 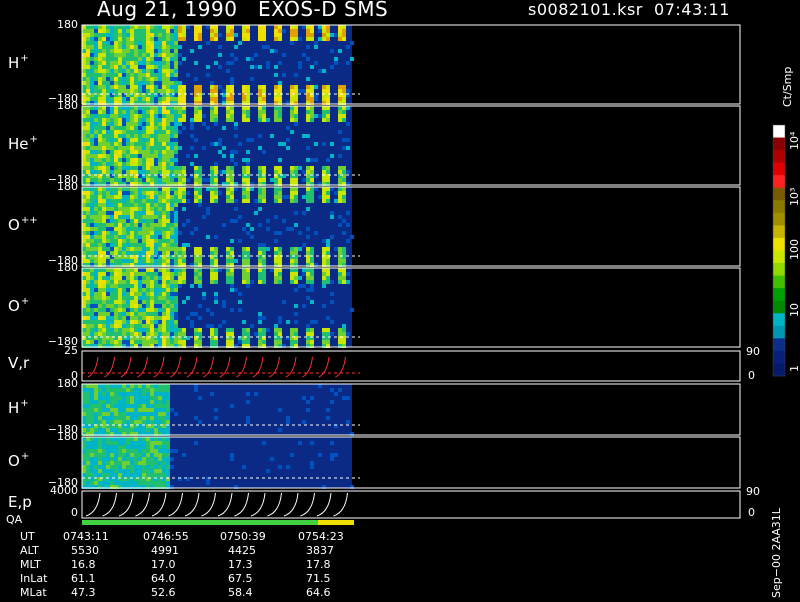 What do you see at coordinates (318, 578) in the screenshot?
I see `ephemeris-value: 71.5` at bounding box center [318, 578].